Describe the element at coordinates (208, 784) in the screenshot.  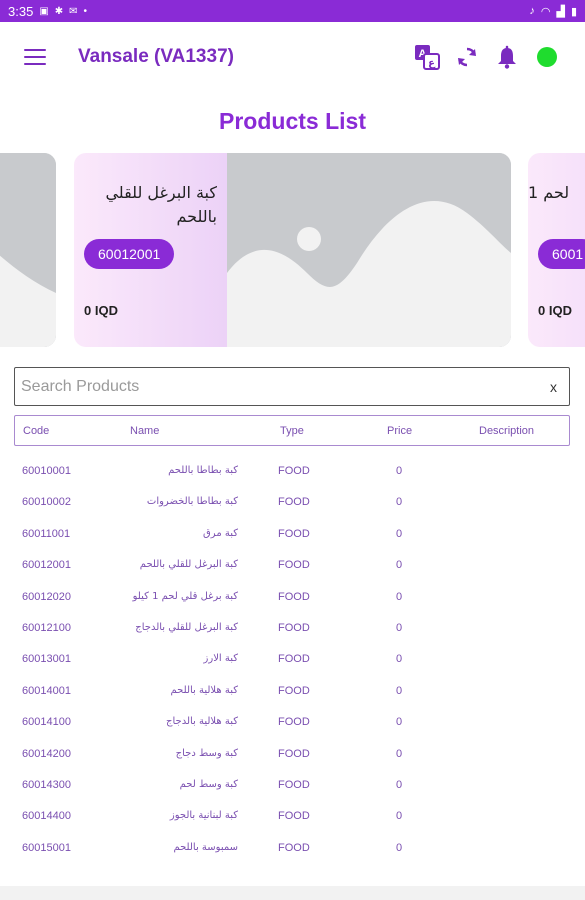
I see `row-name: كبة وسط لحم` at that location.